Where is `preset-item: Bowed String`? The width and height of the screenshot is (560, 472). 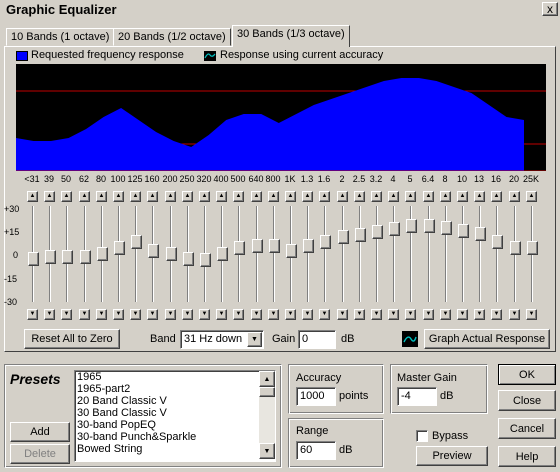
preset-item: Bowed String is located at coordinates (175, 449).